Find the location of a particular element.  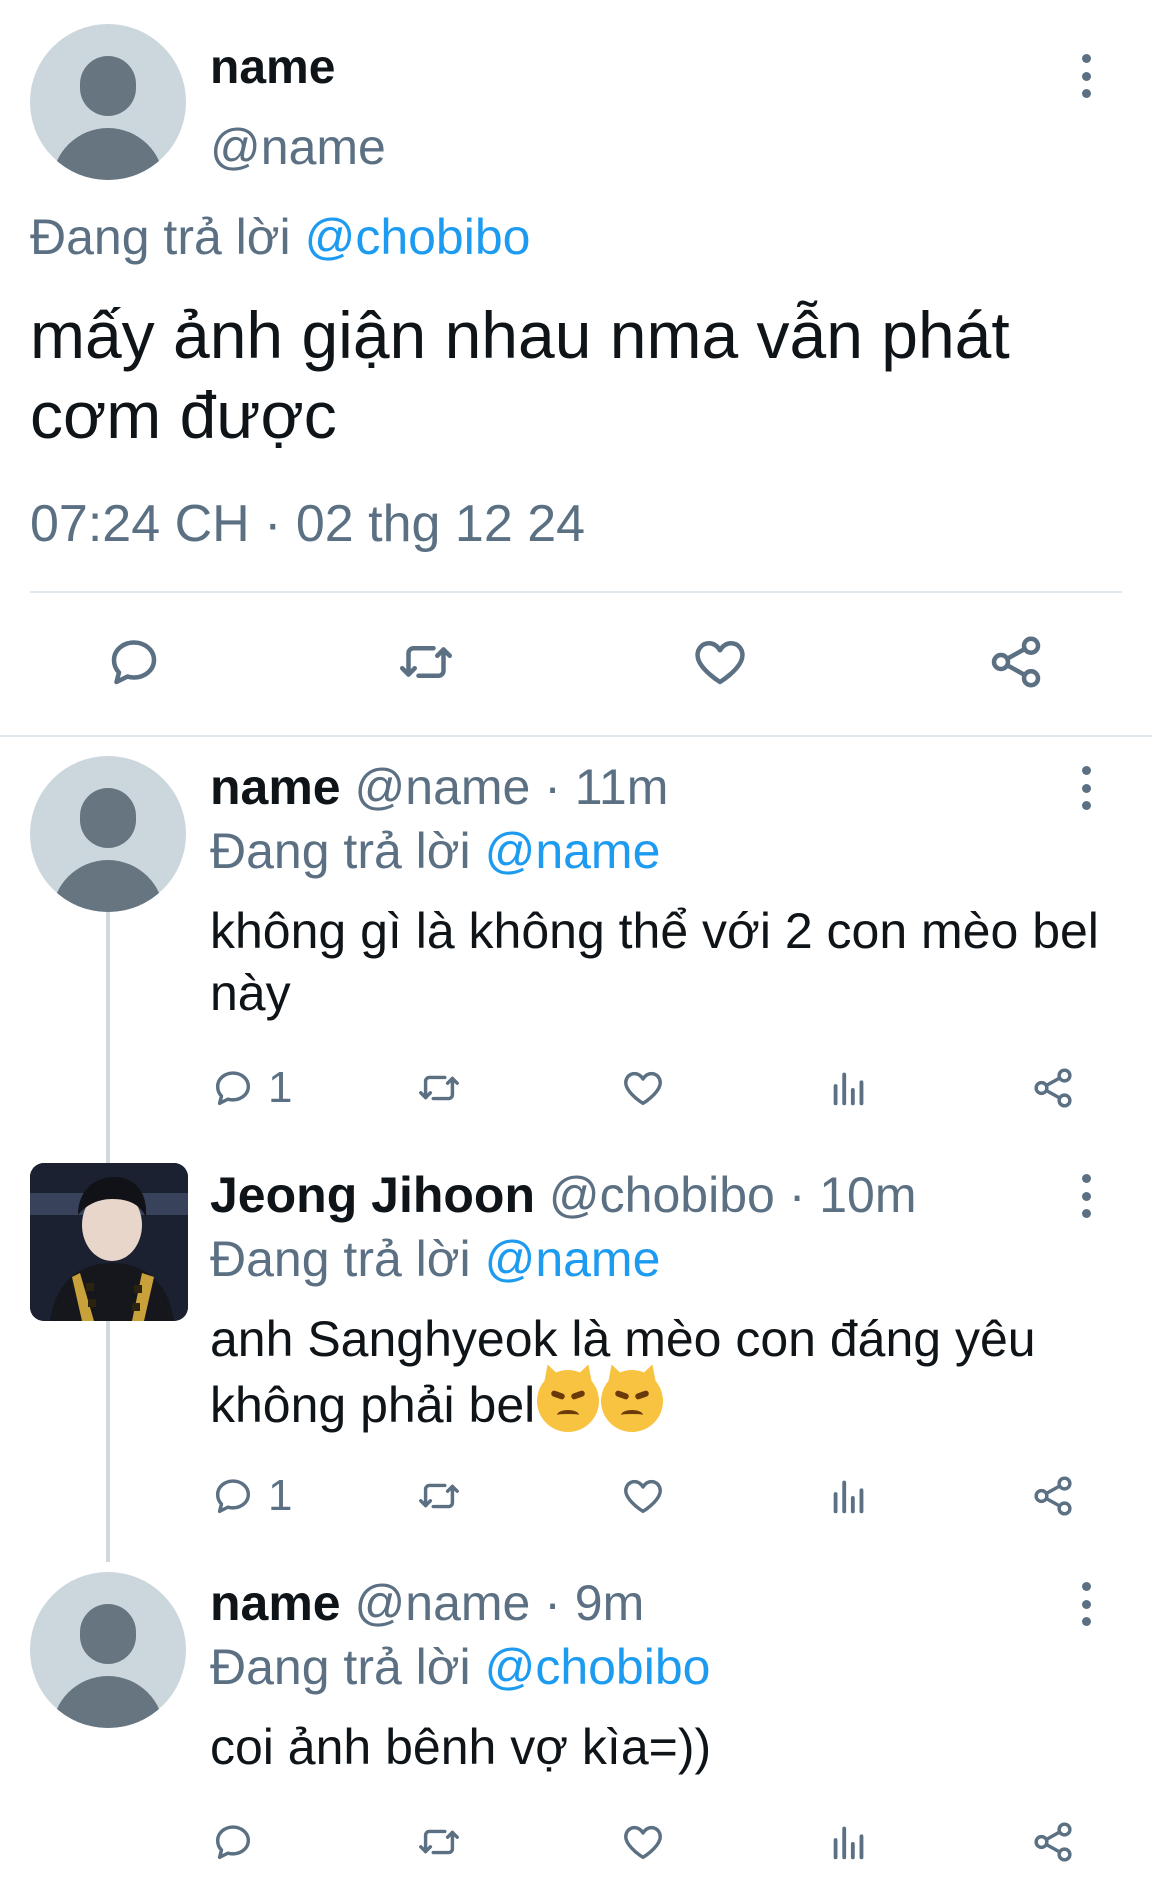

section-divider is located at coordinates (576, 736).